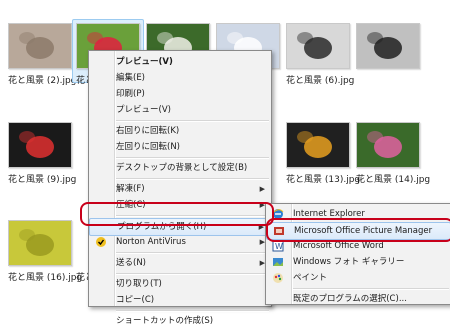 The image size is (450, 329). I want to click on thumbnail-filename: 花と風景 (16).jpg, so click(45, 278).